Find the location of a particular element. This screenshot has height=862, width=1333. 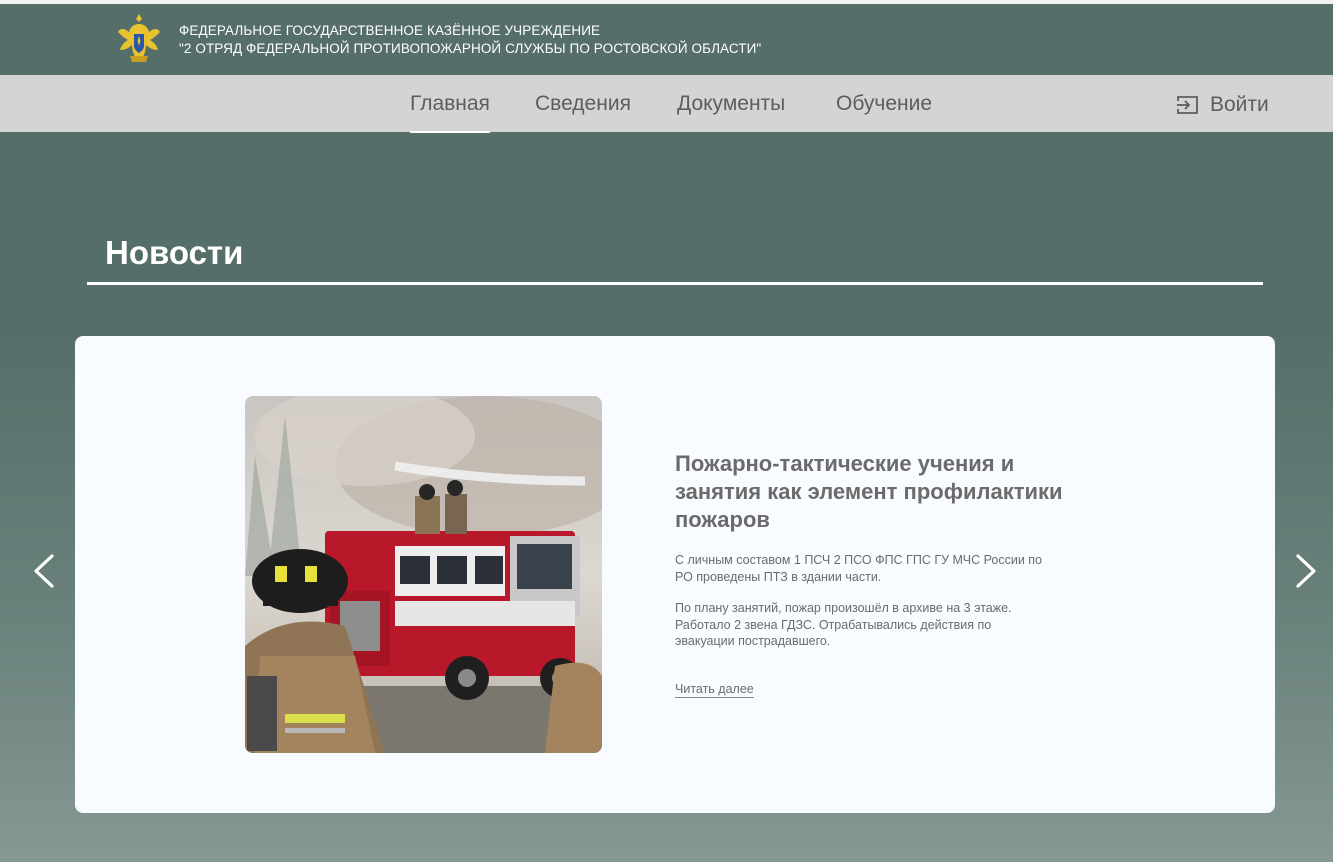

chevron-left-icon is located at coordinates (44, 571).